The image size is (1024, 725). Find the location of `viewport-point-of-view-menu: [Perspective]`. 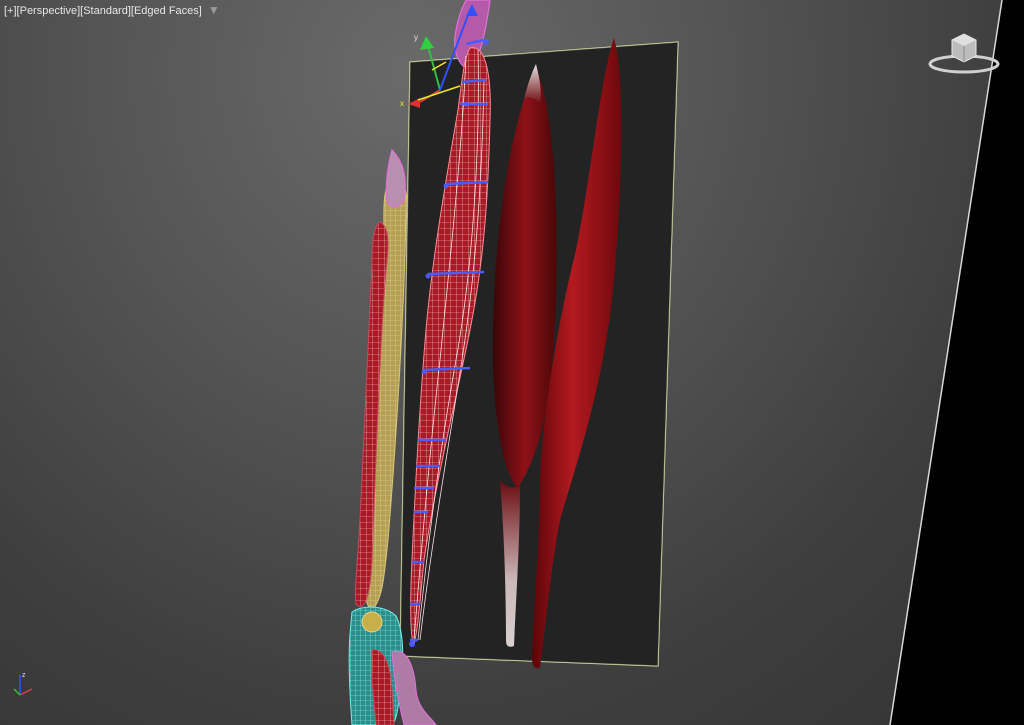

viewport-point-of-view-menu: [Perspective] is located at coordinates (49, 11).